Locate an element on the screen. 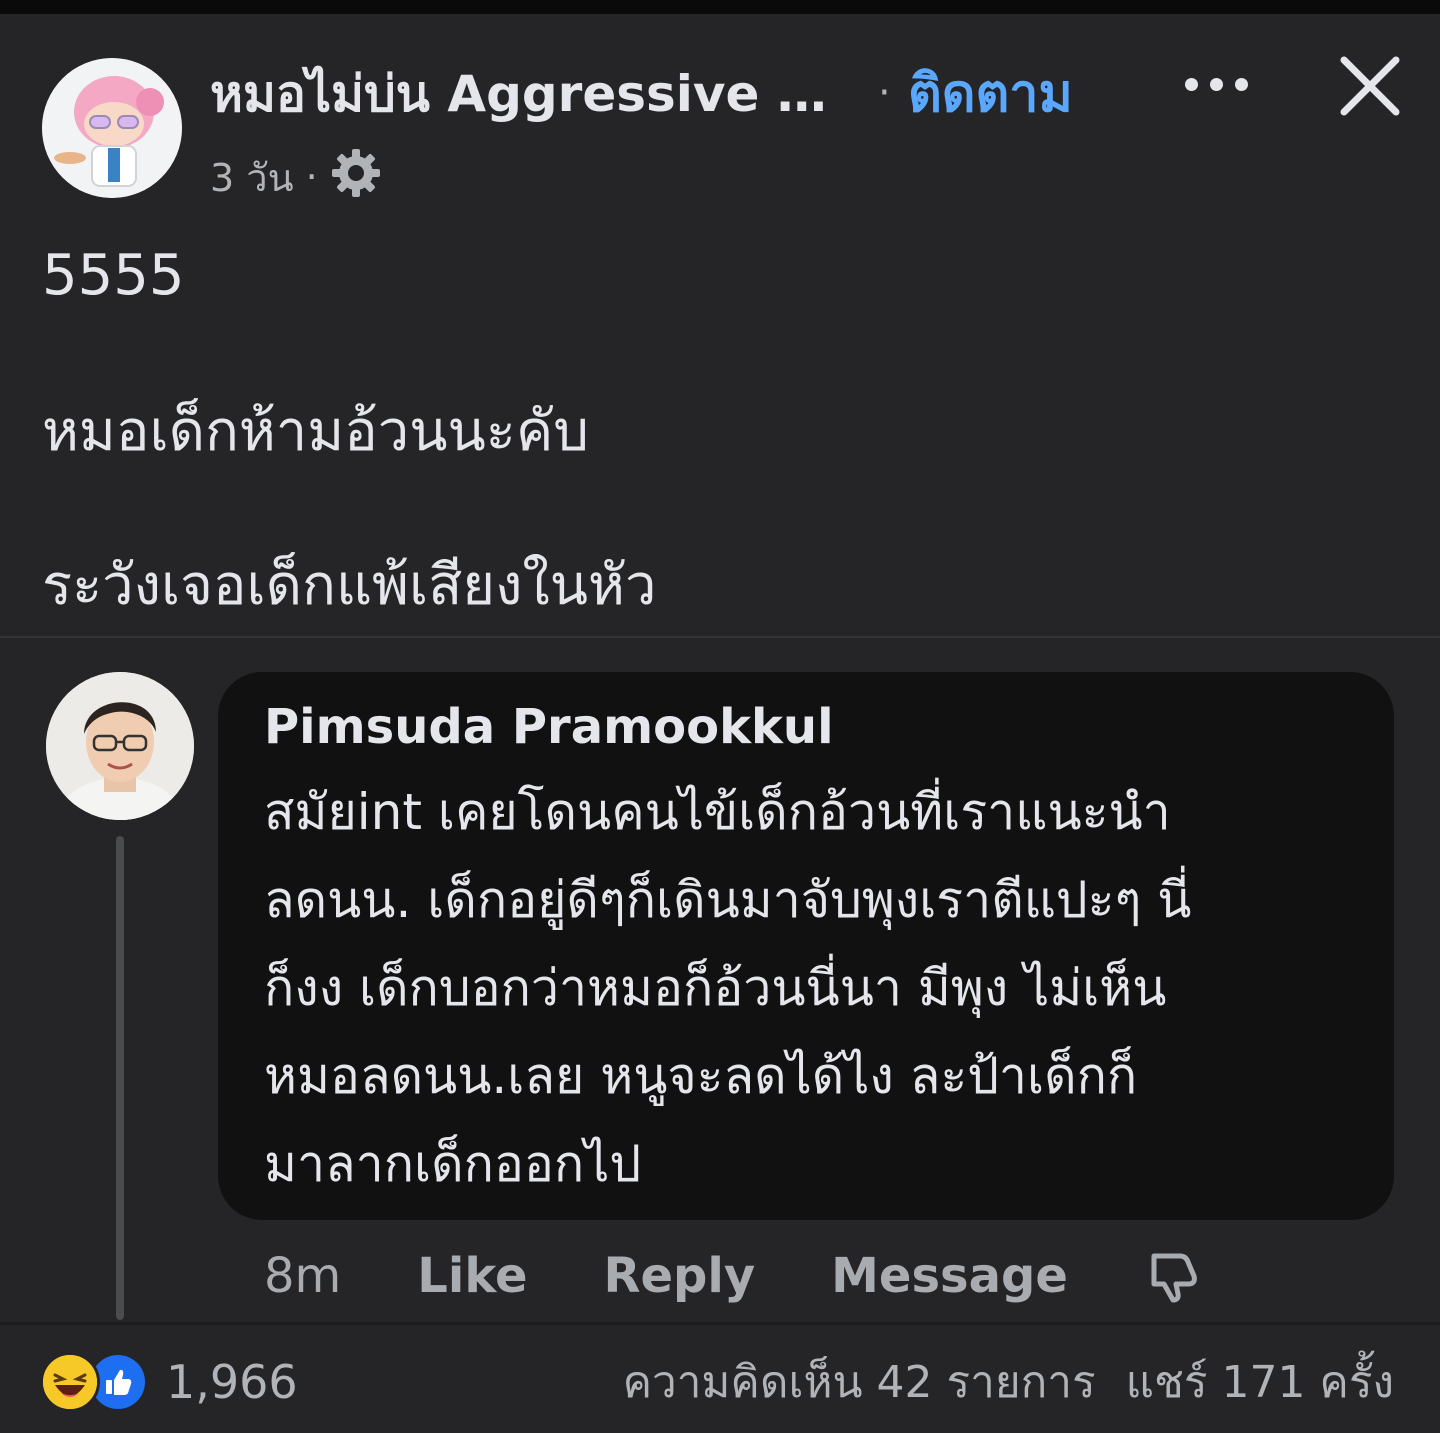 This screenshot has width=1440, height=1433. shares-count: แชร์ 171 ครั้ง is located at coordinates (1260, 1382).